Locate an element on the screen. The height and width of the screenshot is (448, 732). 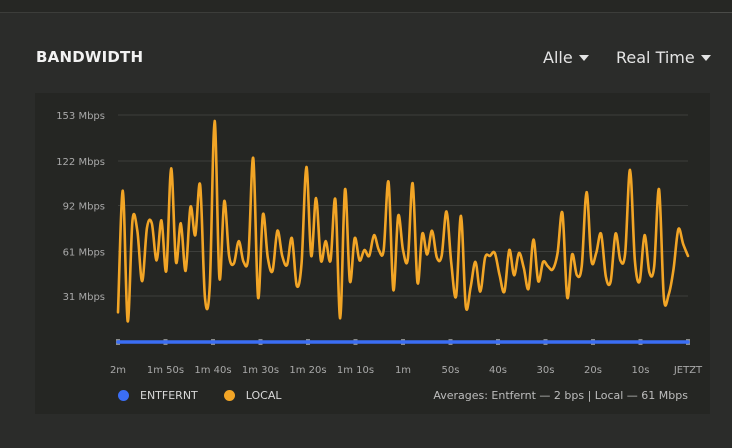
legend-label-local: LOCAL is located at coordinates (263, 395).